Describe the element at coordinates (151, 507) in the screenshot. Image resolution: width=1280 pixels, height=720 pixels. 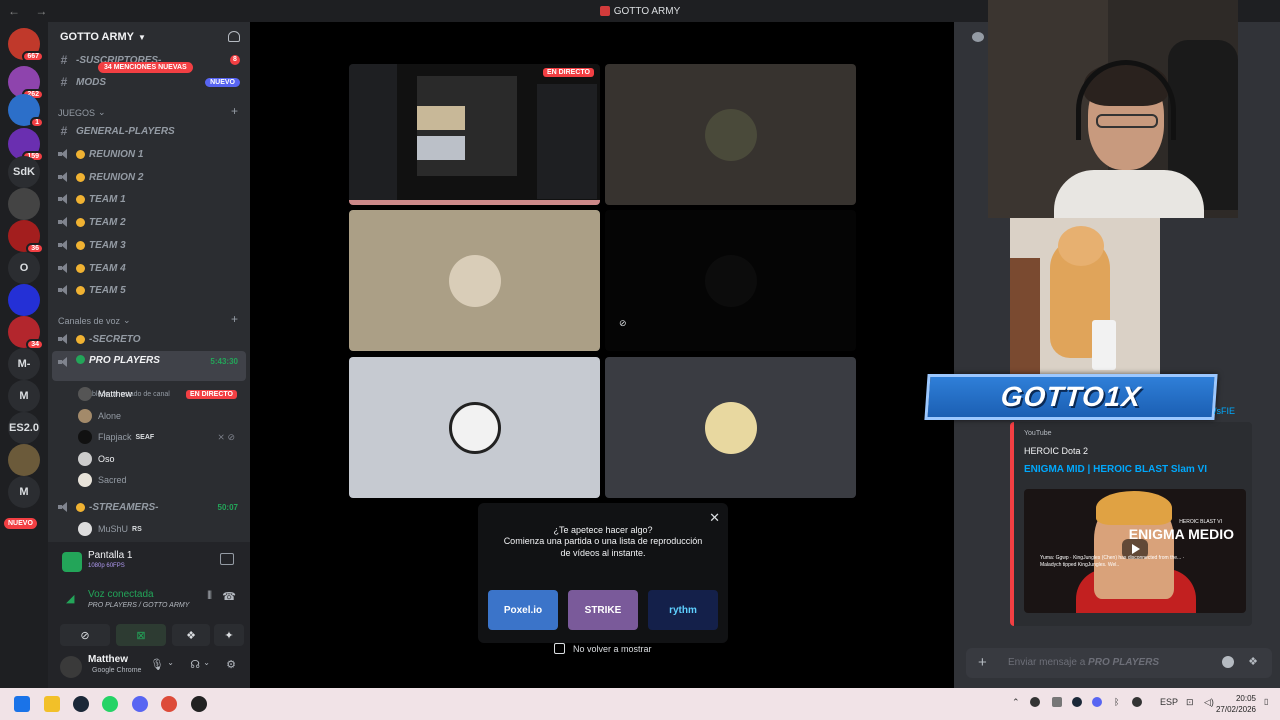
I see `voice-channel-streamers: -STREAMERS- 50:07` at that location.